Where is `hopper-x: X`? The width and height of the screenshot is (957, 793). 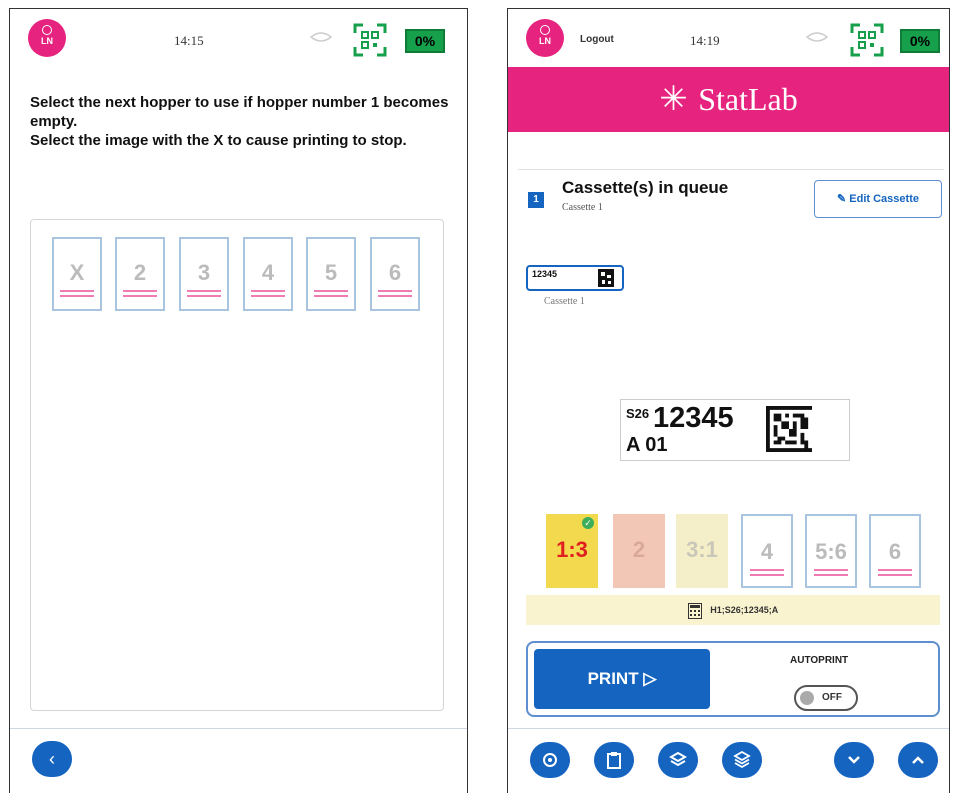 hopper-x: X is located at coordinates (77, 274).